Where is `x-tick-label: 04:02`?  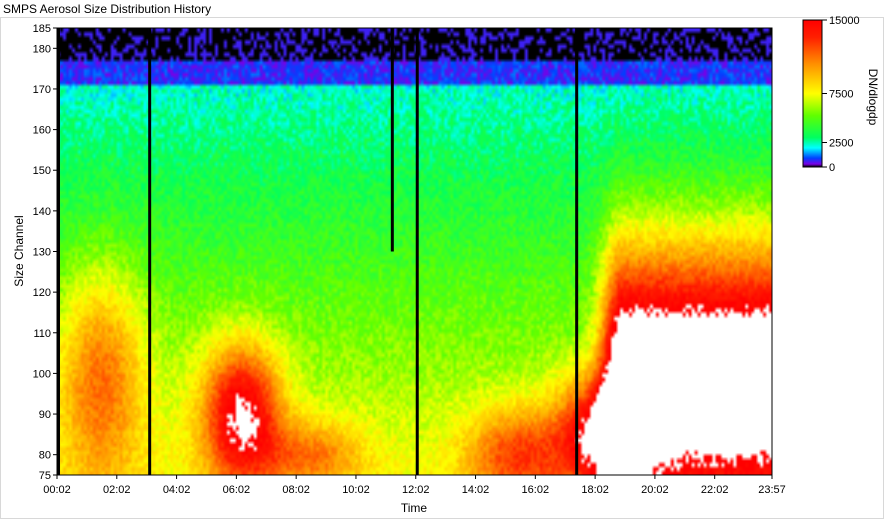 x-tick-label: 04:02 is located at coordinates (177, 490).